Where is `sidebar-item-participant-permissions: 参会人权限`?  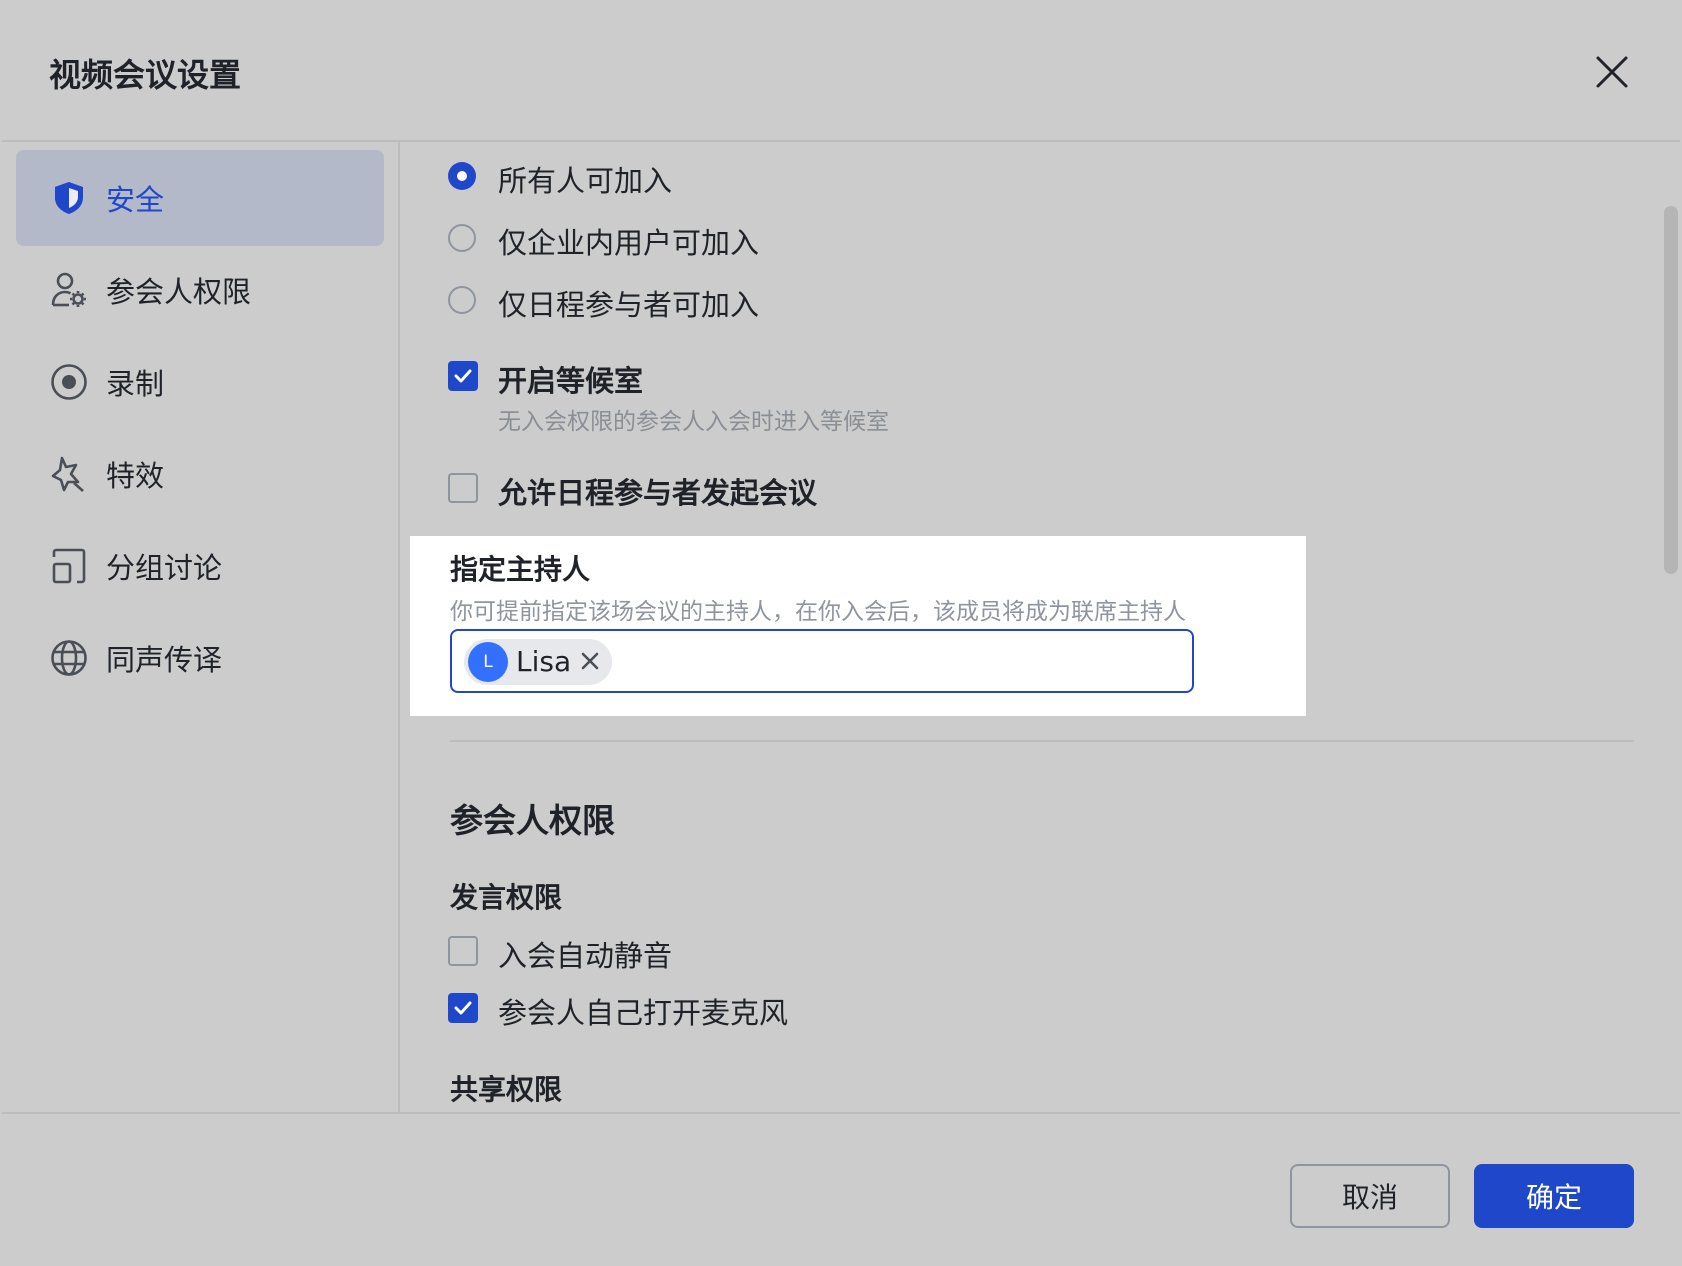
sidebar-item-participant-permissions: 参会人权限 is located at coordinates (200, 290).